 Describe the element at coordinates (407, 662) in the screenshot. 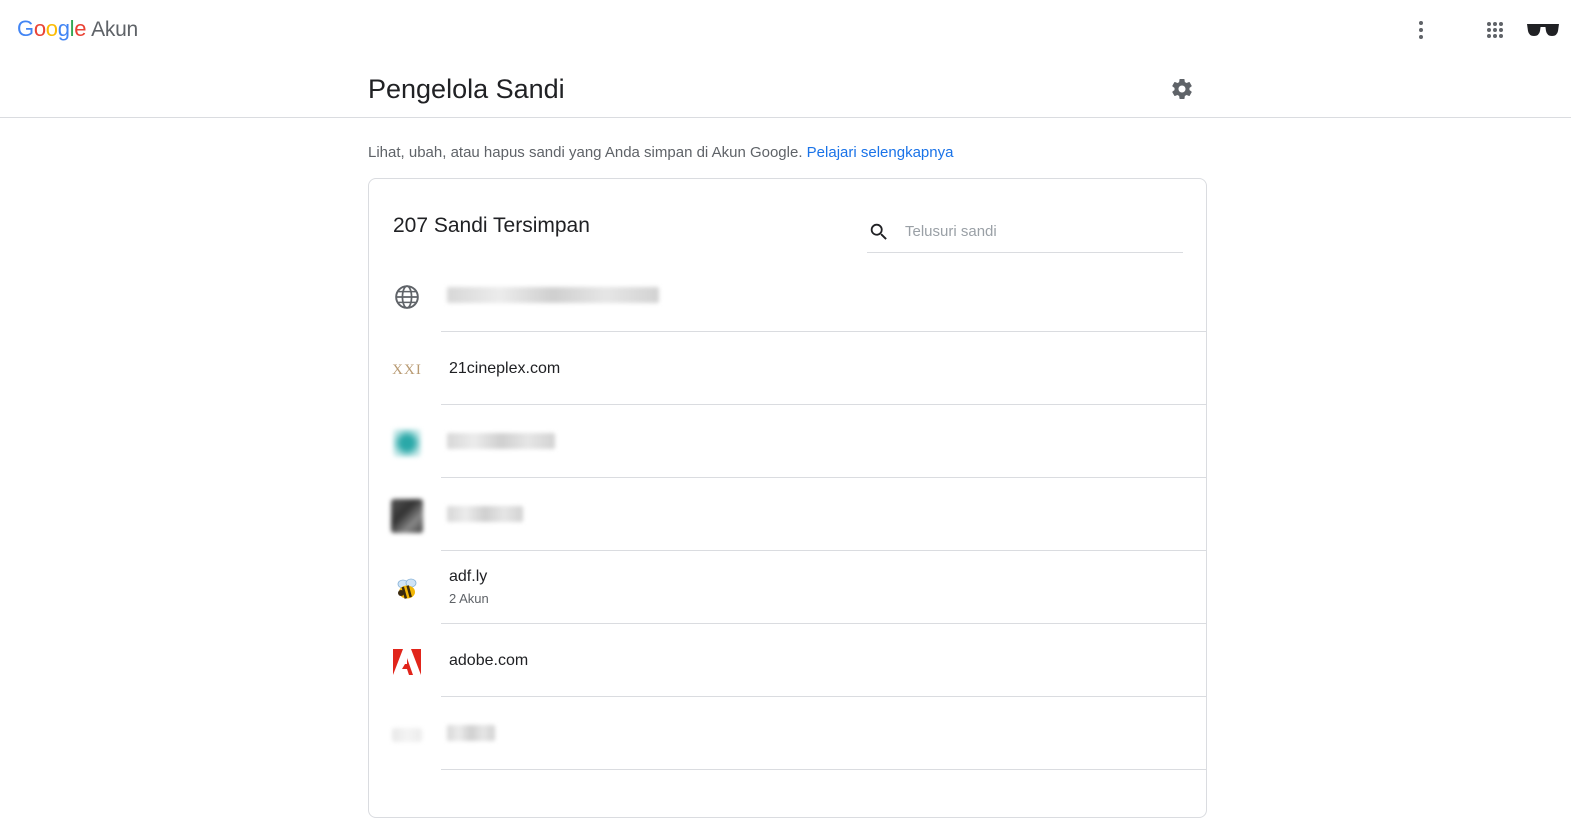

I see `adobe-icon` at that location.